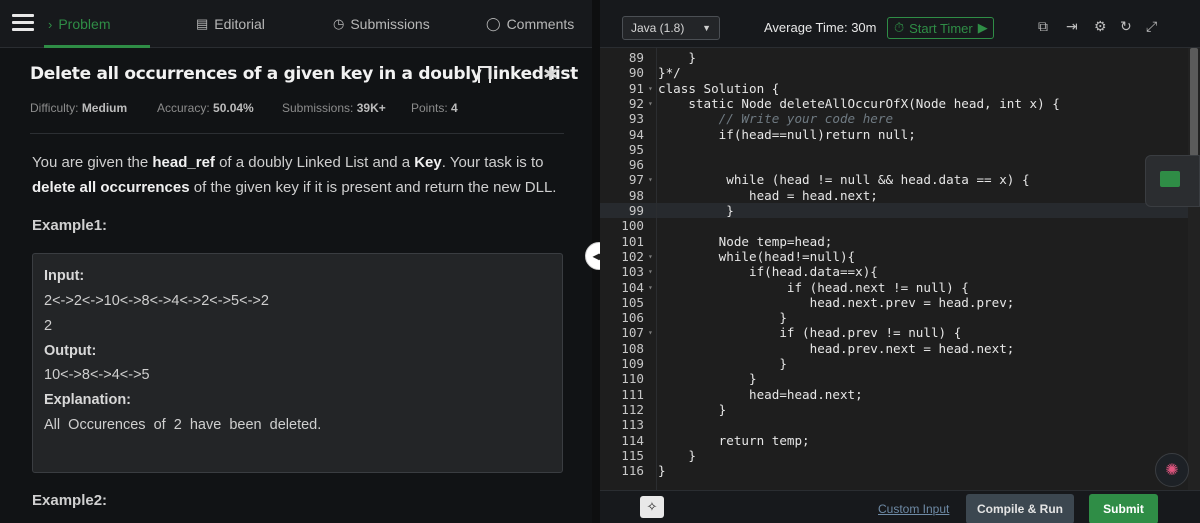  What do you see at coordinates (1172, 181) in the screenshot?
I see `chat-button` at bounding box center [1172, 181].